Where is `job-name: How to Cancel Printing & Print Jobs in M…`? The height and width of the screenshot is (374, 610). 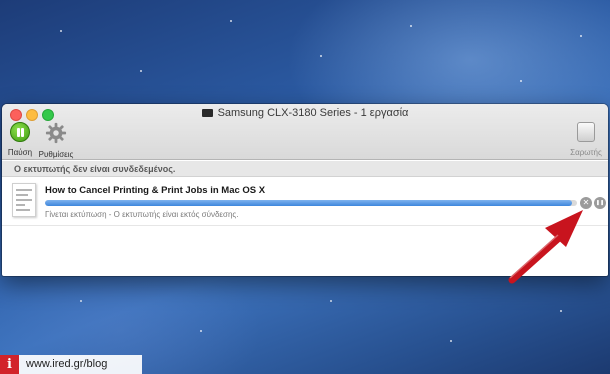 job-name: How to Cancel Printing & Print Jobs in M… is located at coordinates (155, 190).